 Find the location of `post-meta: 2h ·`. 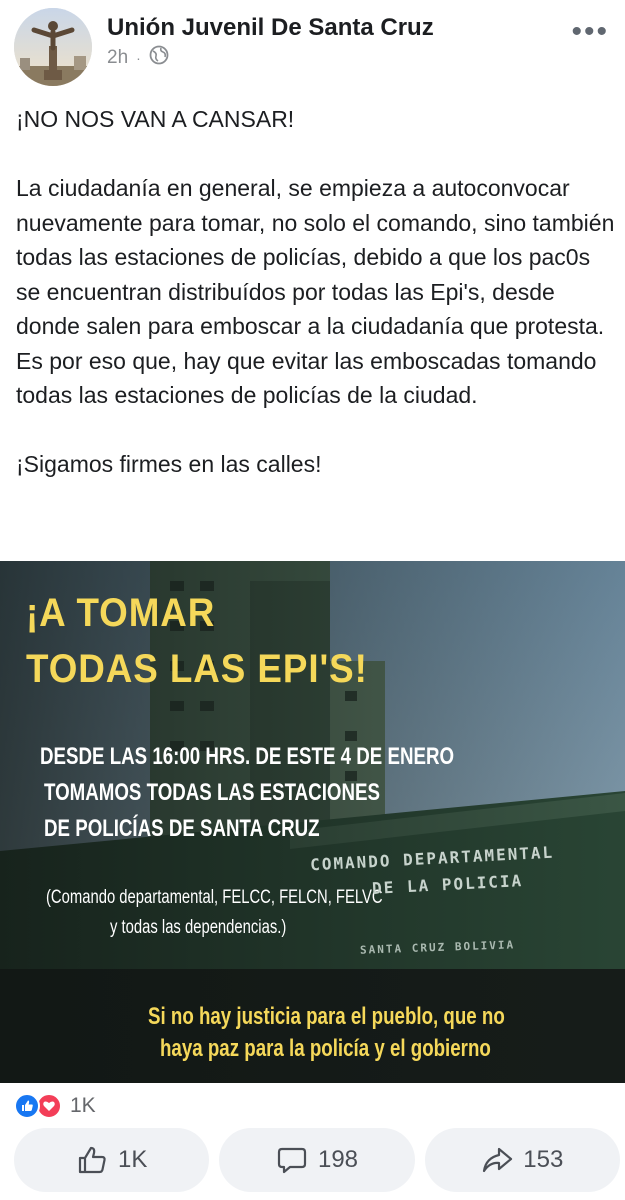

post-meta: 2h · is located at coordinates (138, 58).